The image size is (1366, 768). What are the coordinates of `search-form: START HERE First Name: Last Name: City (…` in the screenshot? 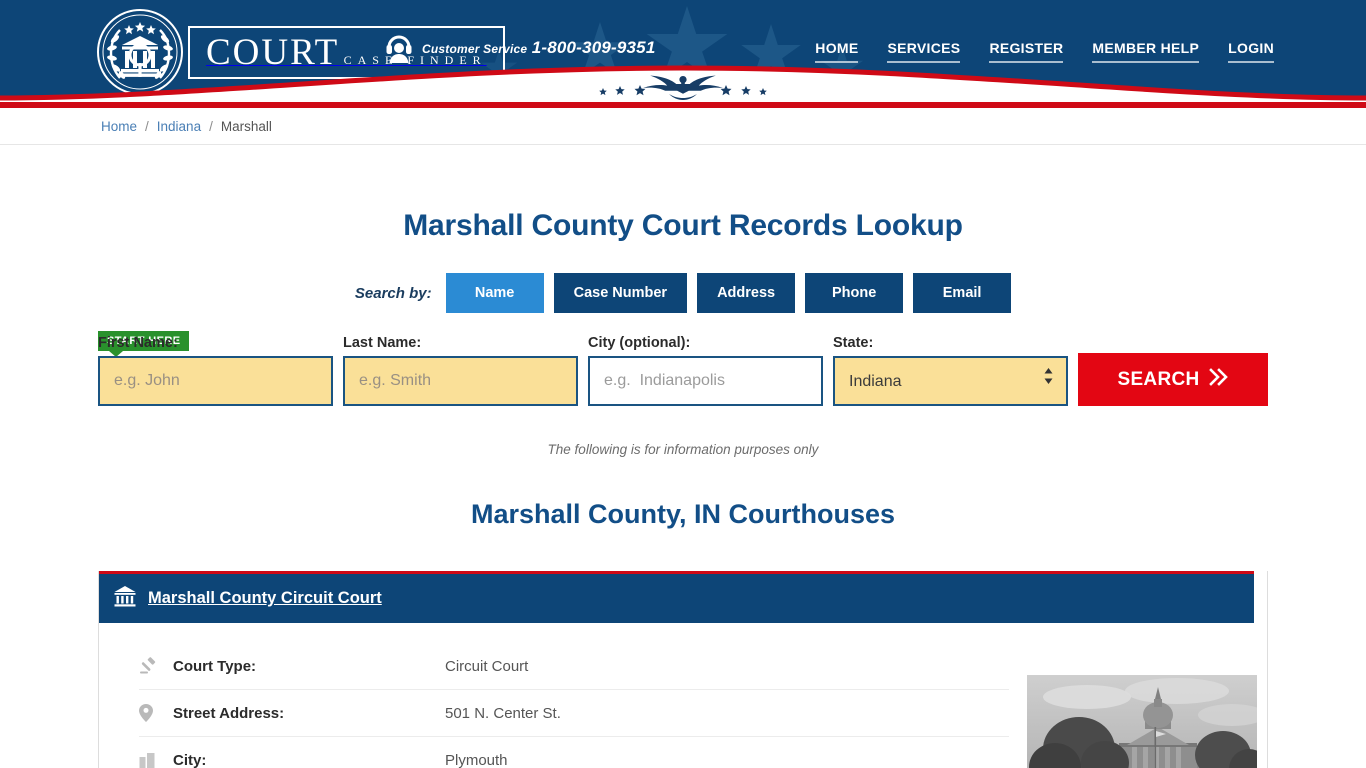 It's located at (683, 368).